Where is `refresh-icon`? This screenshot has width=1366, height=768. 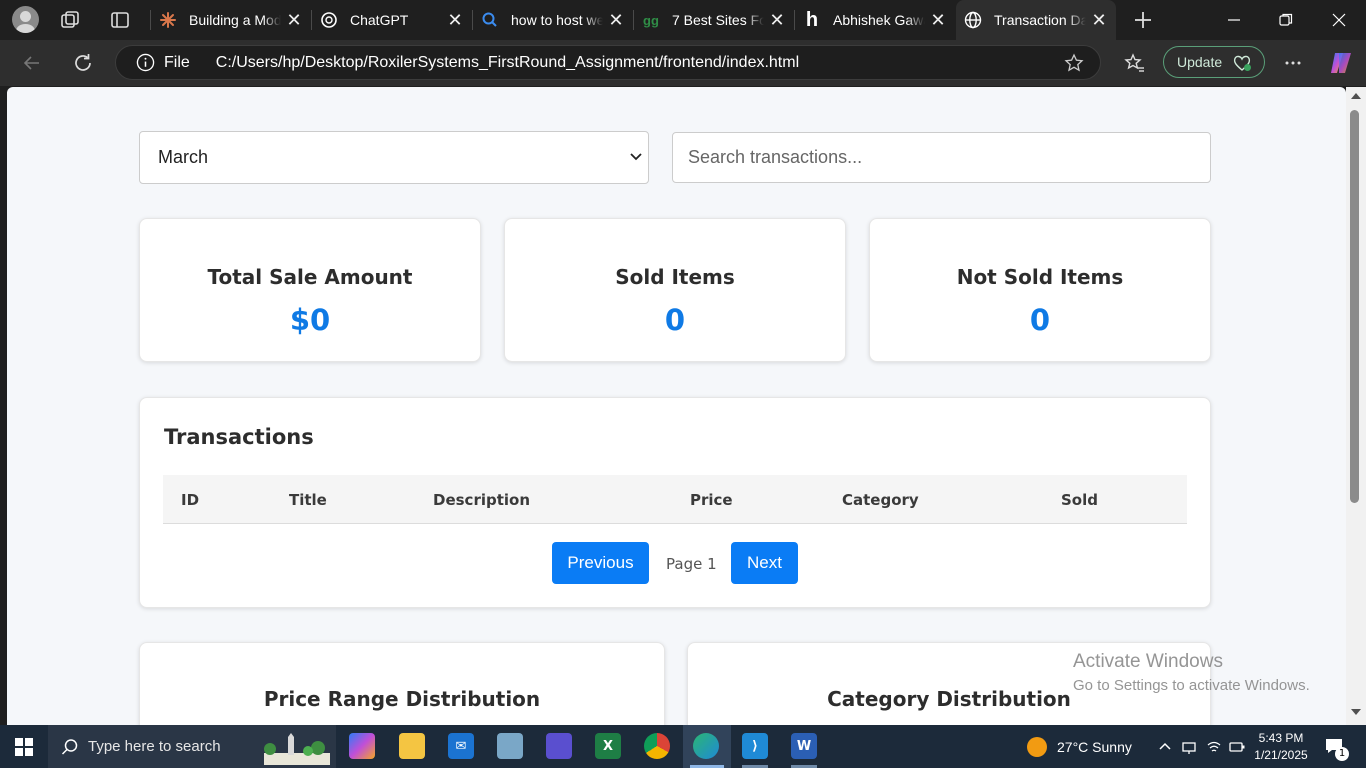 refresh-icon is located at coordinates (83, 63).